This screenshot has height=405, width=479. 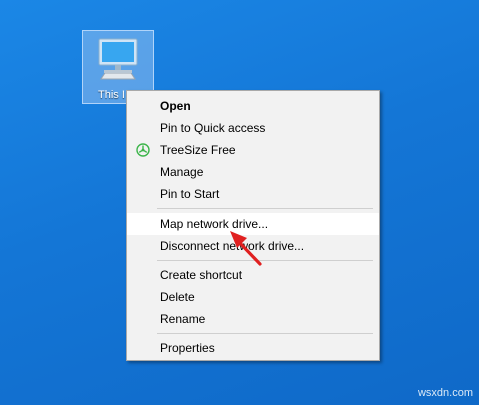 I want to click on treesize-icon, so click(x=143, y=150).